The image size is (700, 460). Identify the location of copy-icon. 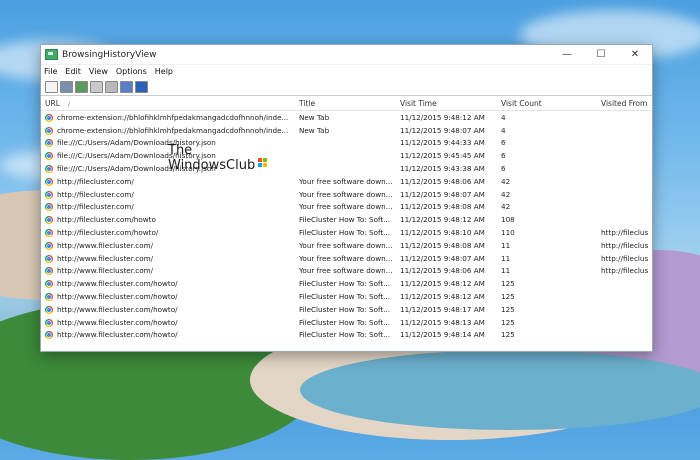
(96, 86).